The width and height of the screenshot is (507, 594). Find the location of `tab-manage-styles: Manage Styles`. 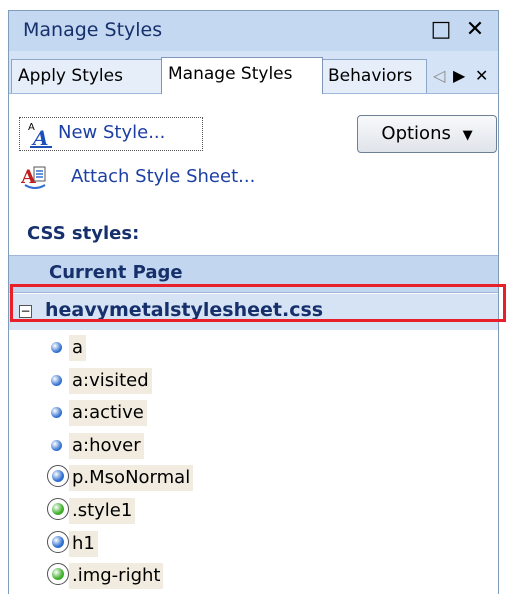

tab-manage-styles: Manage Styles is located at coordinates (242, 75).